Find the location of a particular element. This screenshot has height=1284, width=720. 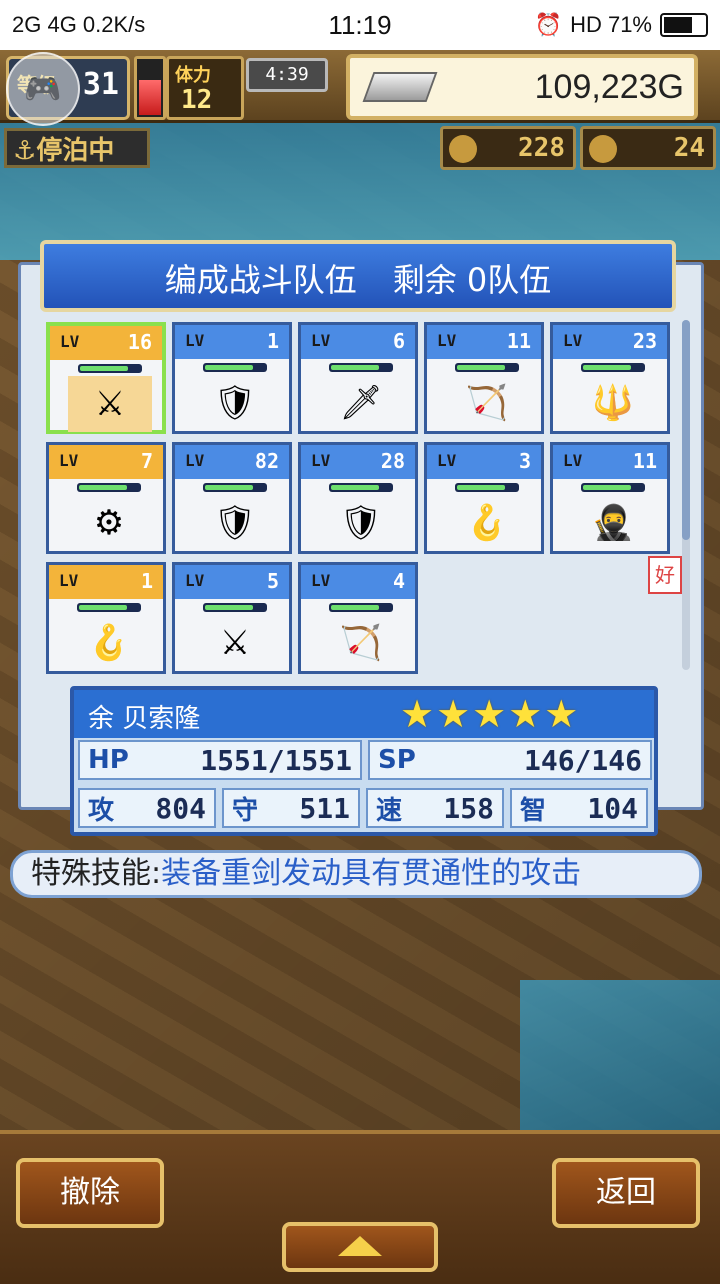

coin-icon is located at coordinates (603, 148).